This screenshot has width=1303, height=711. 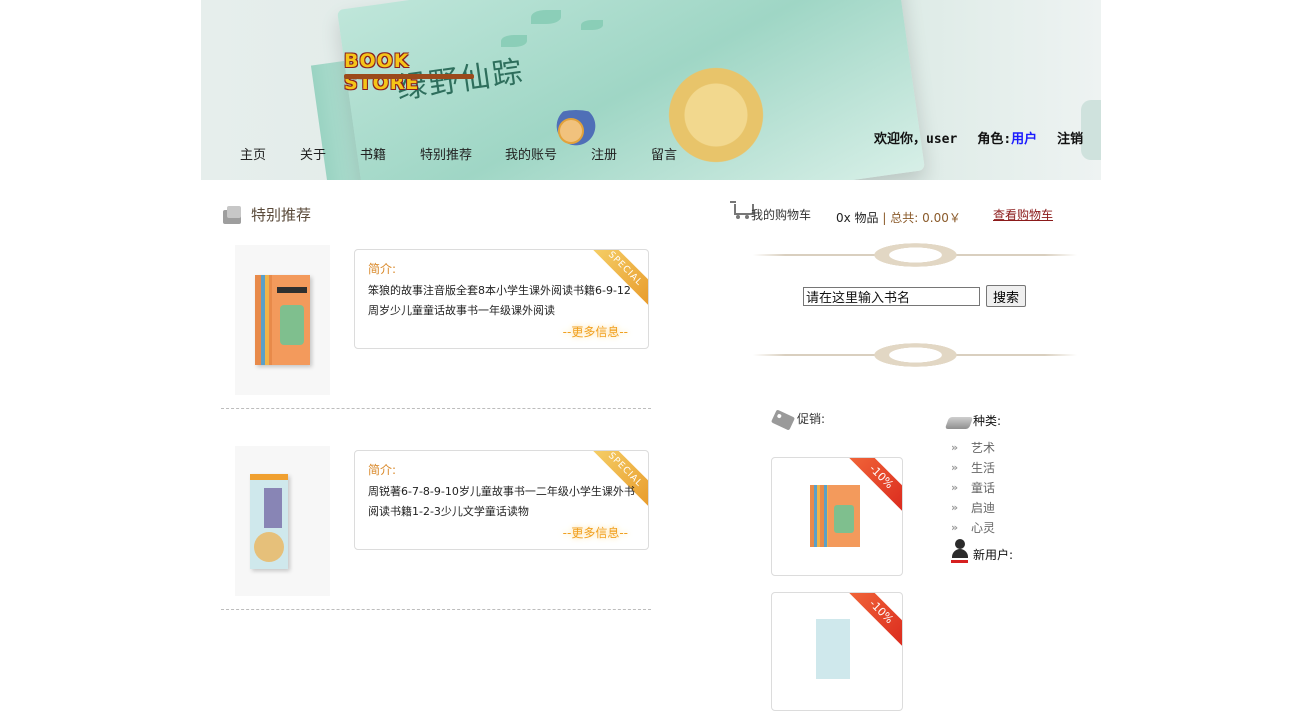 What do you see at coordinates (987, 421) in the screenshot?
I see `categories-title: 种类:` at bounding box center [987, 421].